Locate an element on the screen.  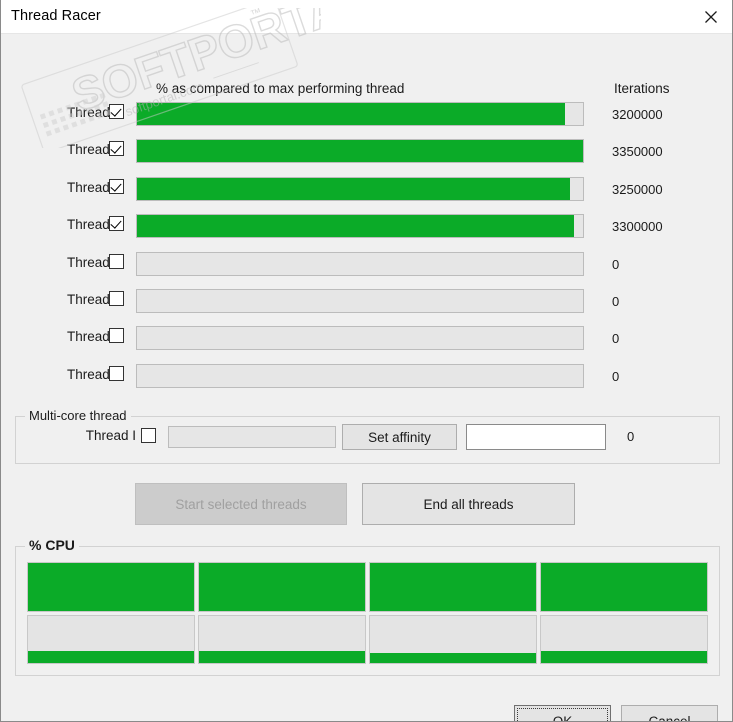
thread-label-wrap: Thread 3 is located at coordinates (67, 189).